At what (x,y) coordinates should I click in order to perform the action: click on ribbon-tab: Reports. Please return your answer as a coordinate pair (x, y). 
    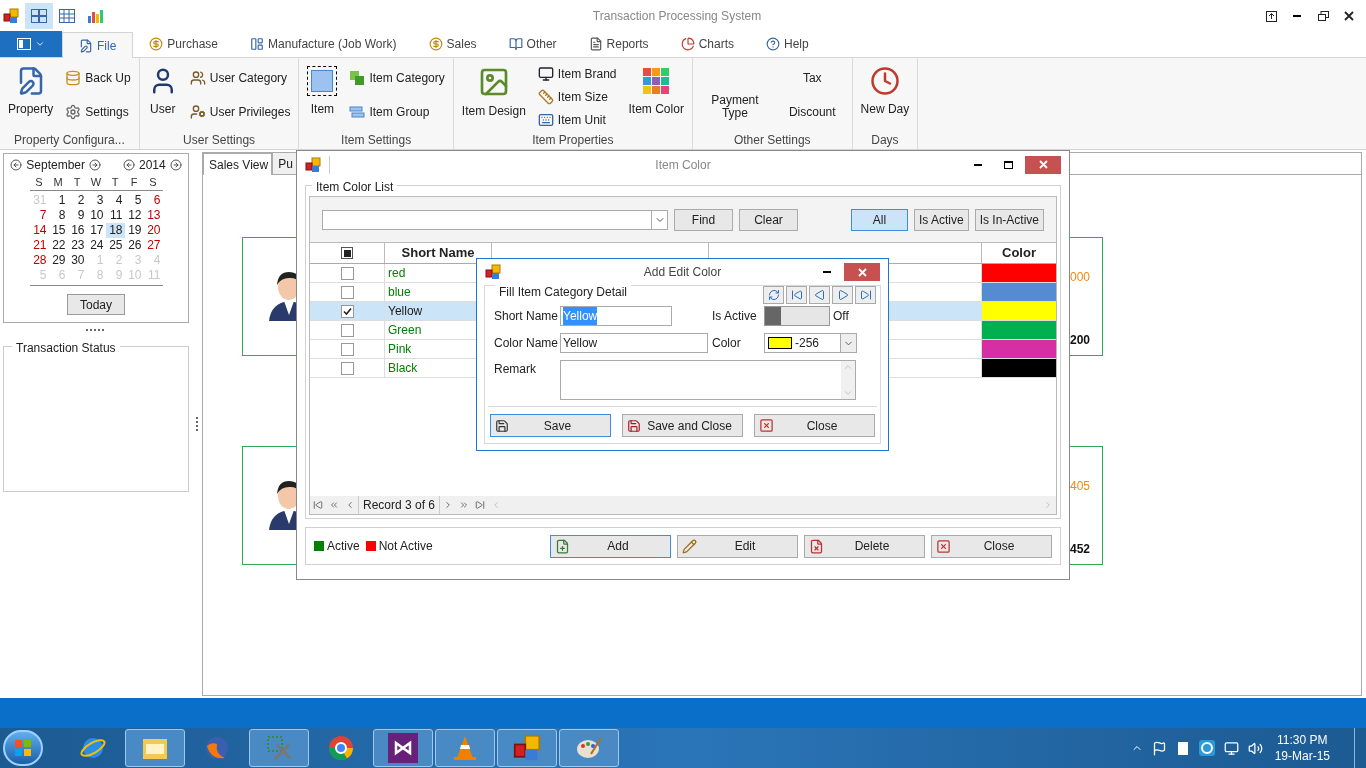
    Looking at the image, I should click on (618, 44).